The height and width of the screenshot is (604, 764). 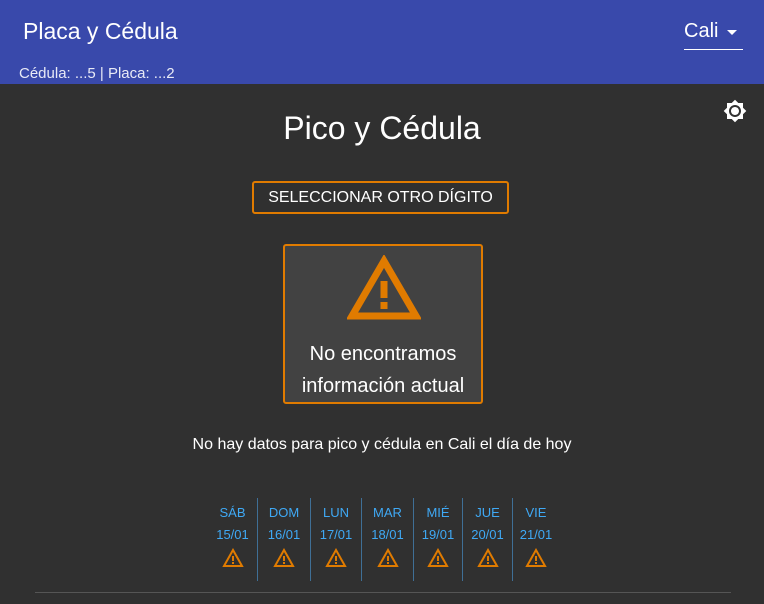 I want to click on day-item: MAR 18/01, so click(x=387, y=539).